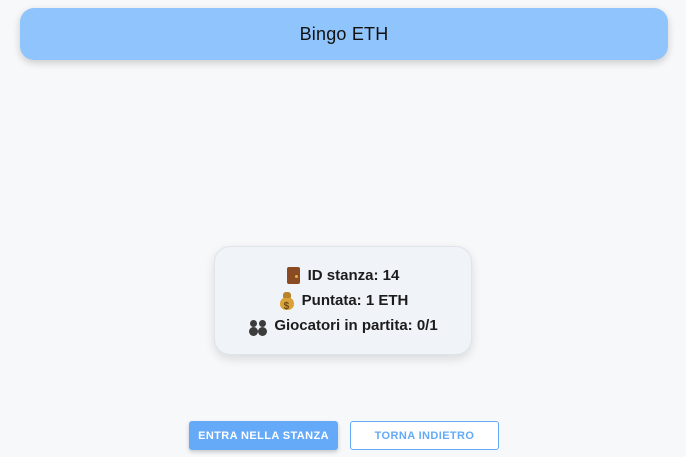 The image size is (686, 457). What do you see at coordinates (287, 303) in the screenshot?
I see `money-bag-icon` at bounding box center [287, 303].